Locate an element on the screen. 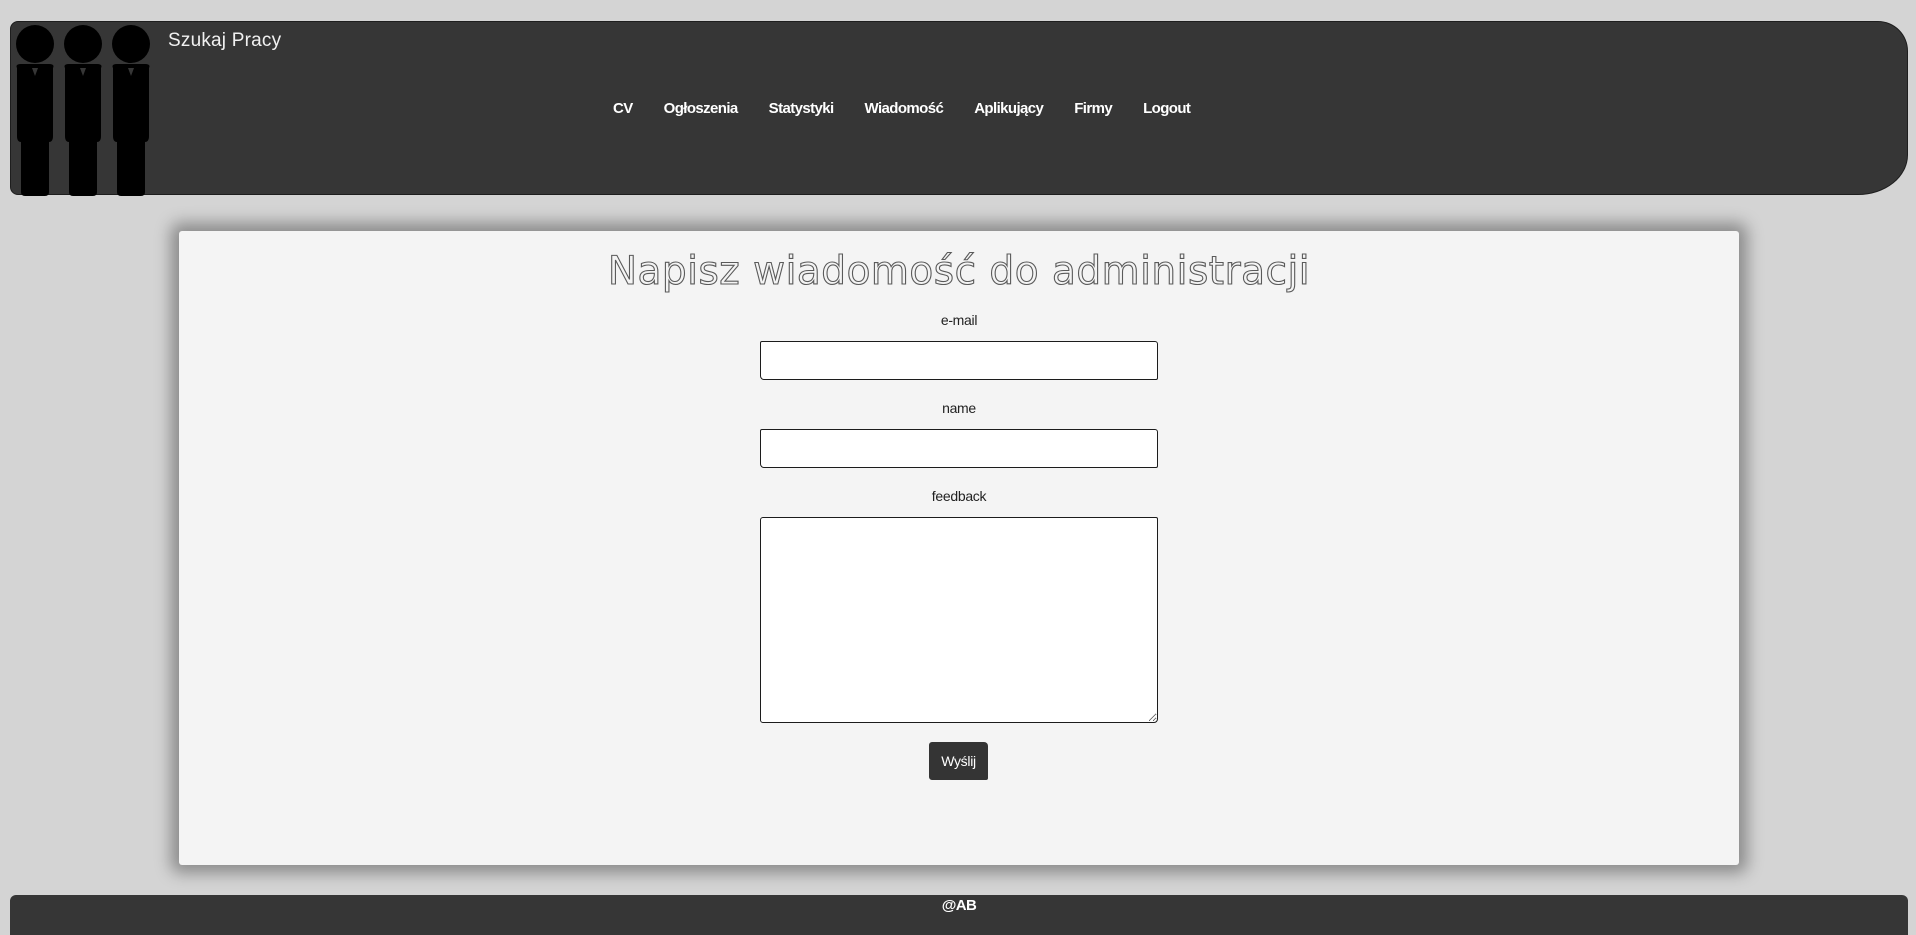 Image resolution: width=1916 pixels, height=935 pixels. name-field is located at coordinates (959, 448).